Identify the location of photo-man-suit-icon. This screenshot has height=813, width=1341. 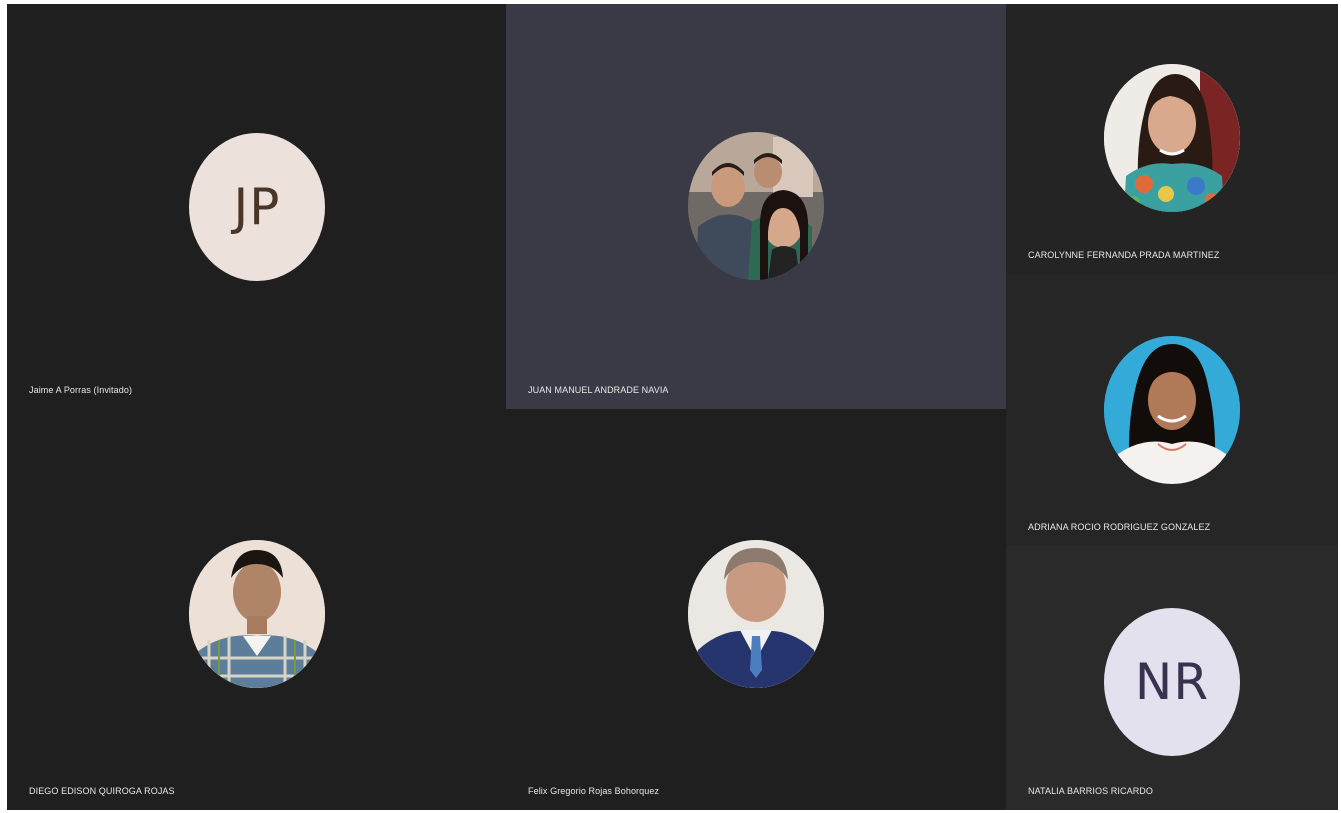
(756, 614).